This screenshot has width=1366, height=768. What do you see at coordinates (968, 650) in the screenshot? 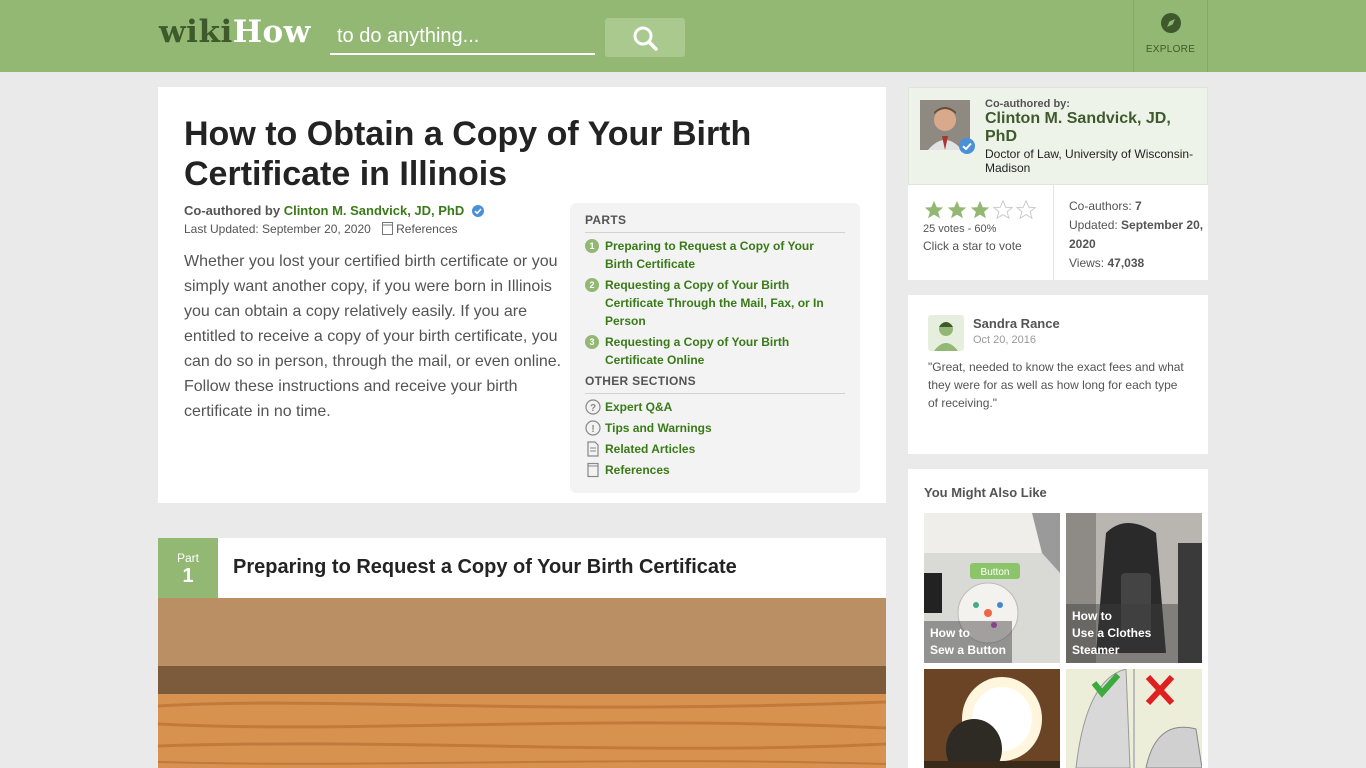
I see `related-caption-line2: Sew a Button` at bounding box center [968, 650].